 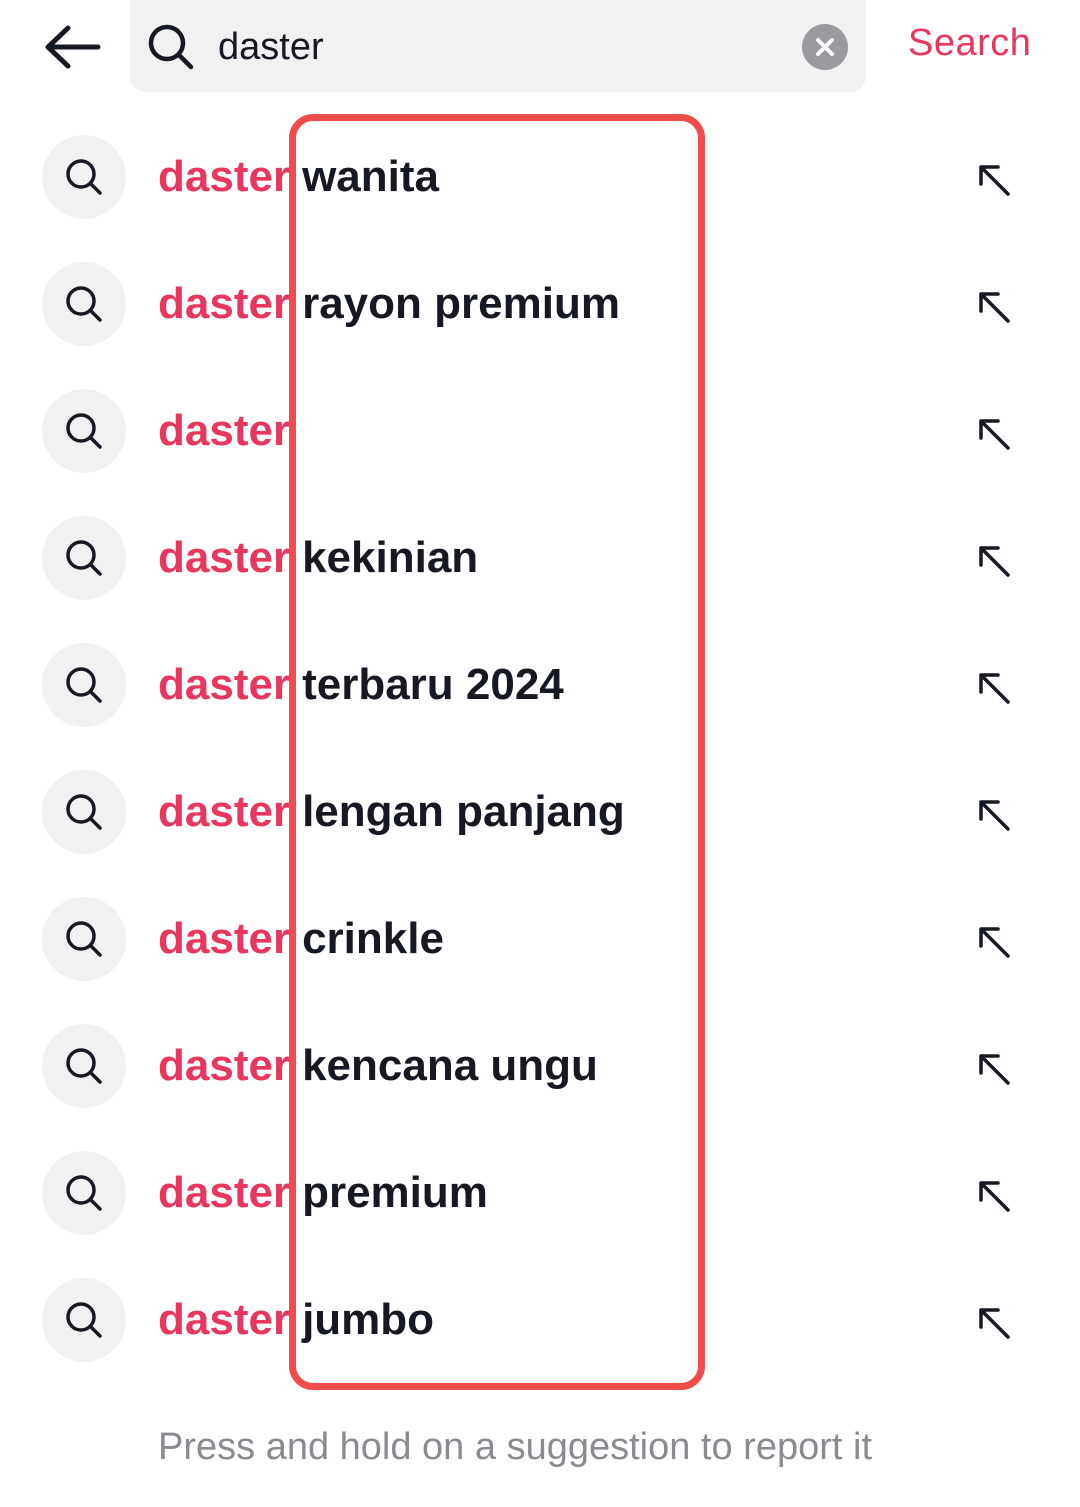 I want to click on suggestion-text: daster rayon premium, so click(x=389, y=304).